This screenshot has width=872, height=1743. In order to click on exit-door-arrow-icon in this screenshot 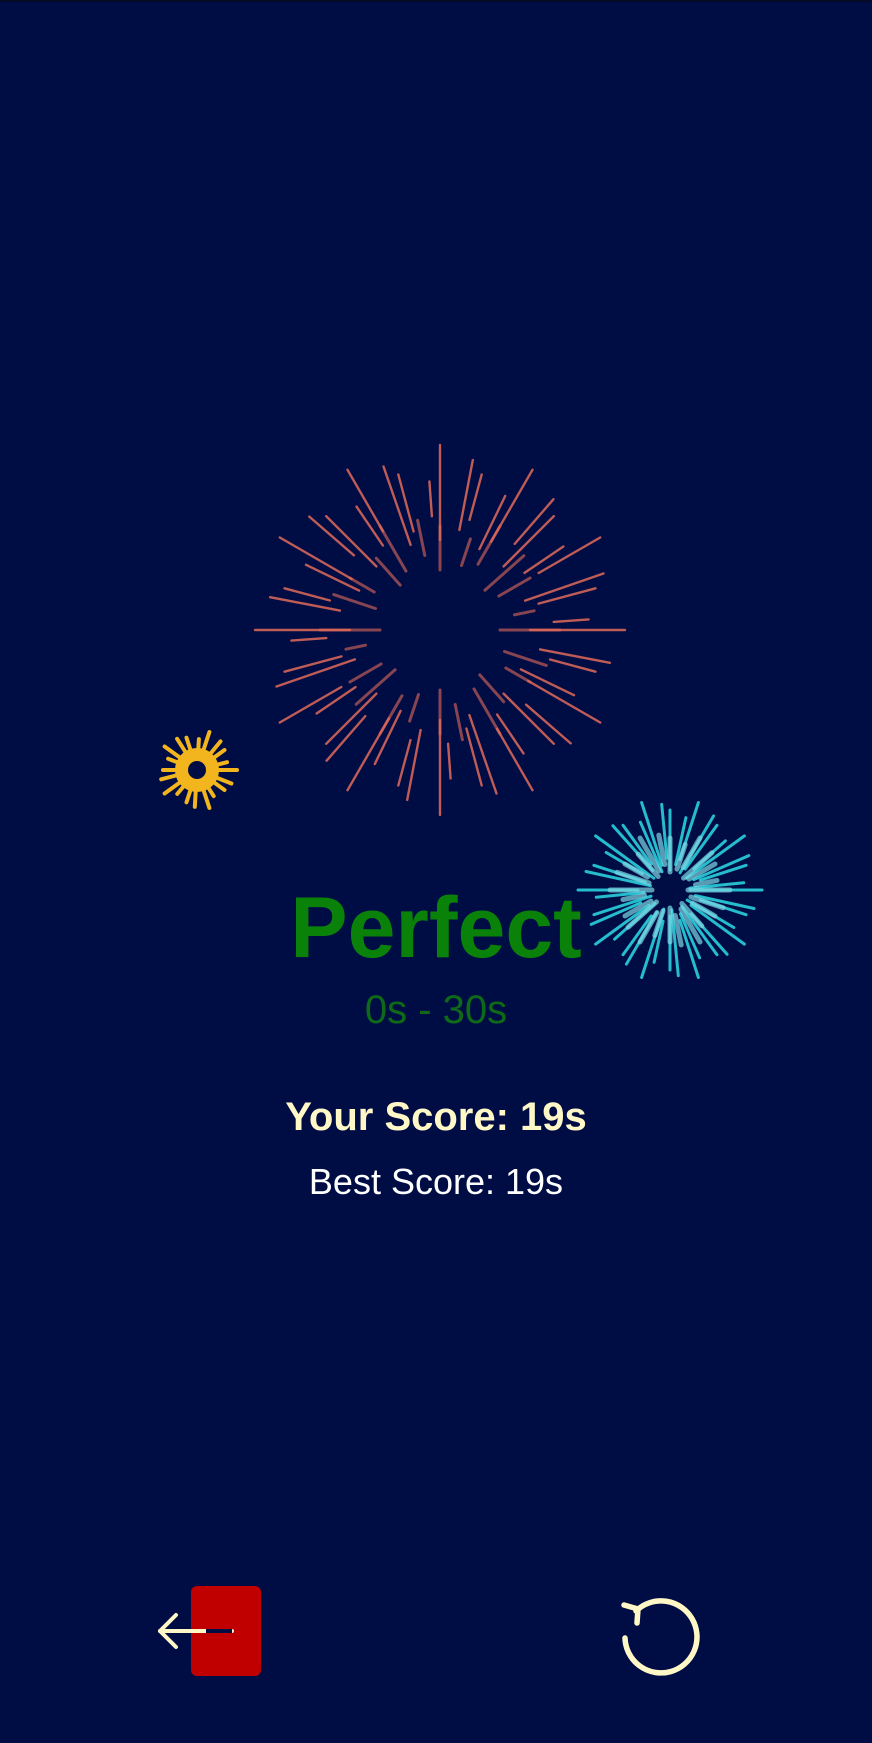, I will do `click(209, 1631)`.